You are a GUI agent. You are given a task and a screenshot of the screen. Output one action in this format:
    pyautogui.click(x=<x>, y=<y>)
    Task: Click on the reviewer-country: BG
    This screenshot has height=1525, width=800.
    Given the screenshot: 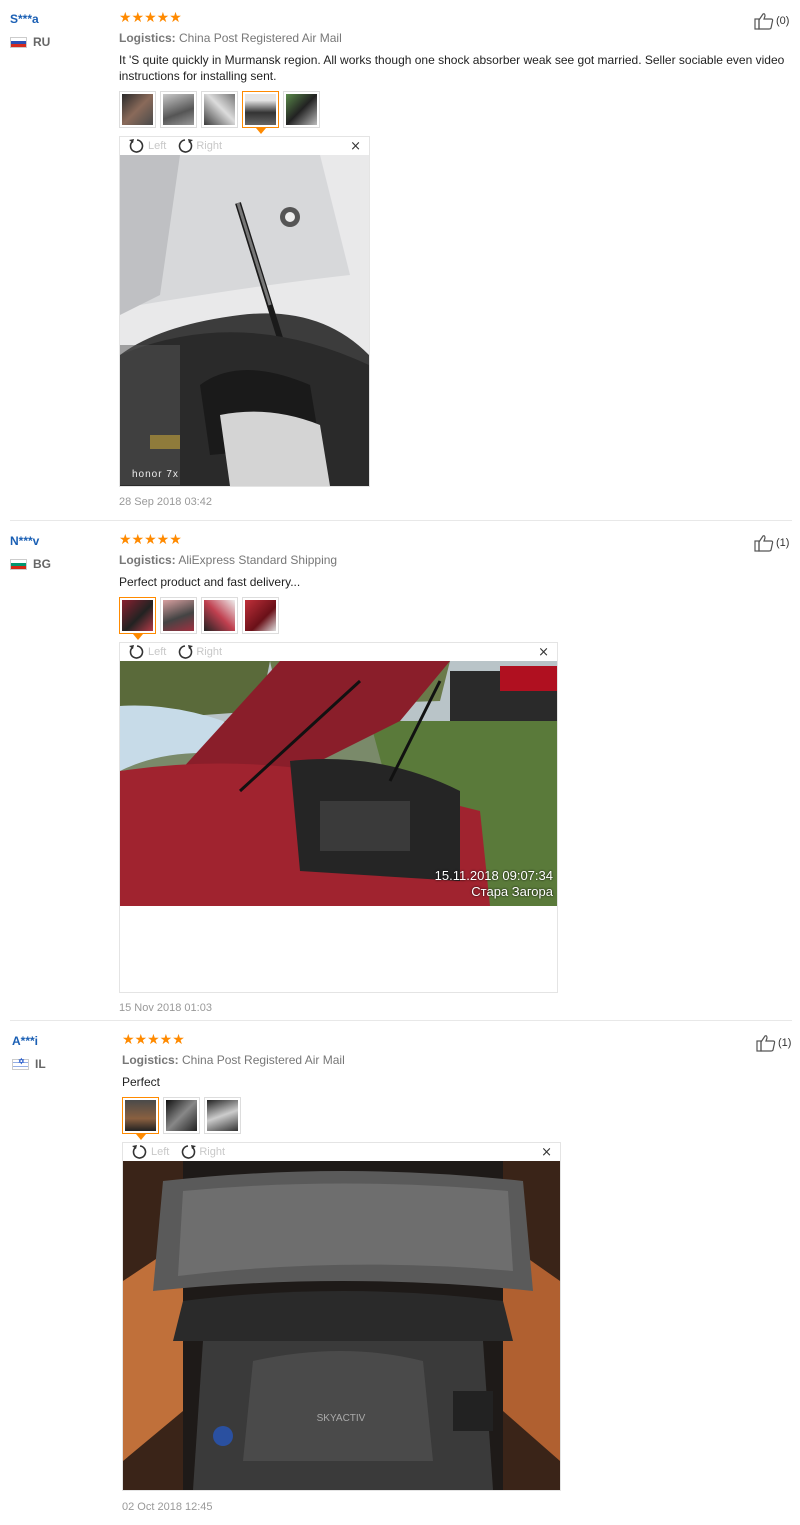 What is the action you would take?
    pyautogui.click(x=30, y=564)
    